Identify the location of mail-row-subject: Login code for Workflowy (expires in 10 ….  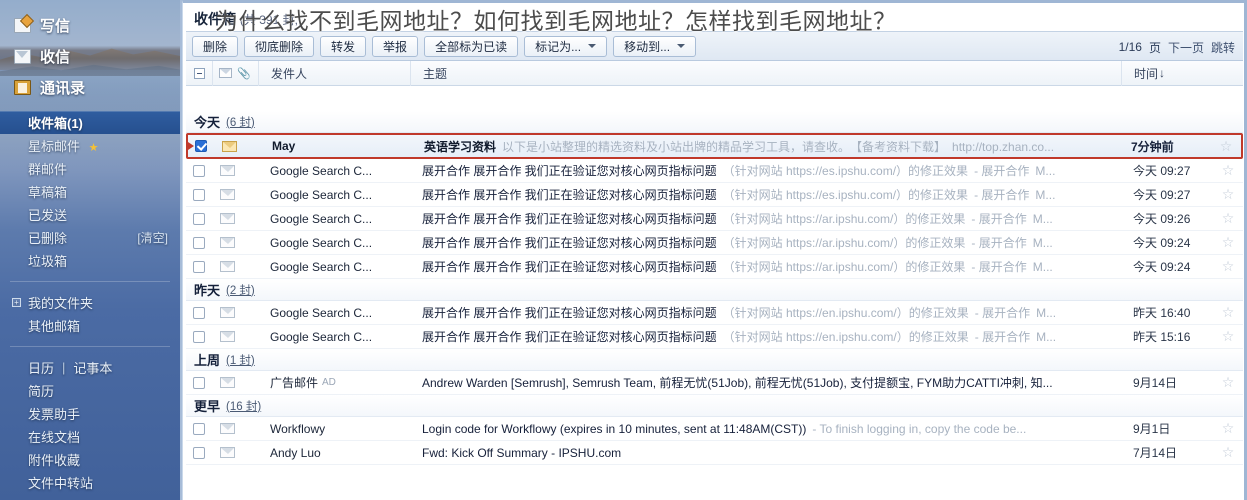
(765, 428).